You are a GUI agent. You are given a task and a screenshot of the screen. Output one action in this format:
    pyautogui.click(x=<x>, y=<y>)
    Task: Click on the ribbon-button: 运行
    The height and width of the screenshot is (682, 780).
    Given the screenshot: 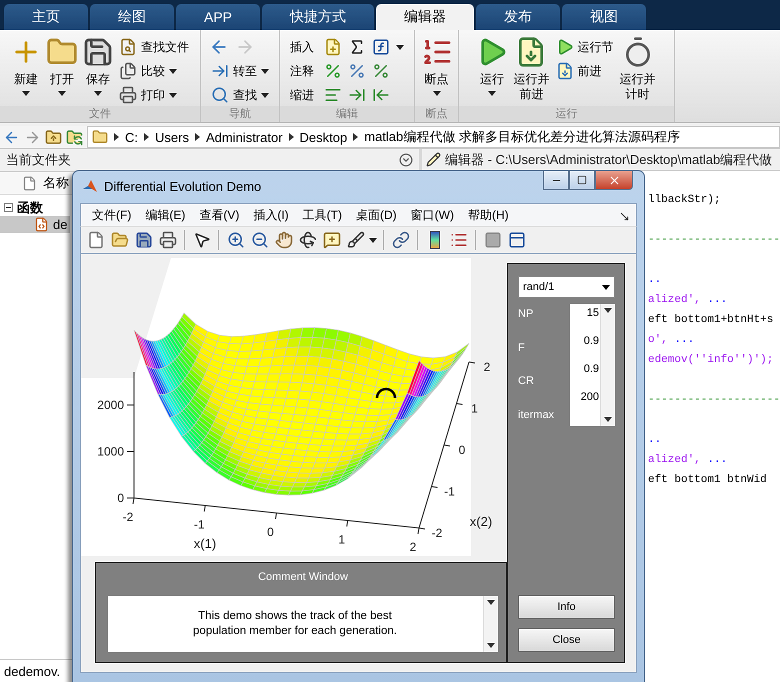 What is the action you would take?
    pyautogui.click(x=492, y=70)
    